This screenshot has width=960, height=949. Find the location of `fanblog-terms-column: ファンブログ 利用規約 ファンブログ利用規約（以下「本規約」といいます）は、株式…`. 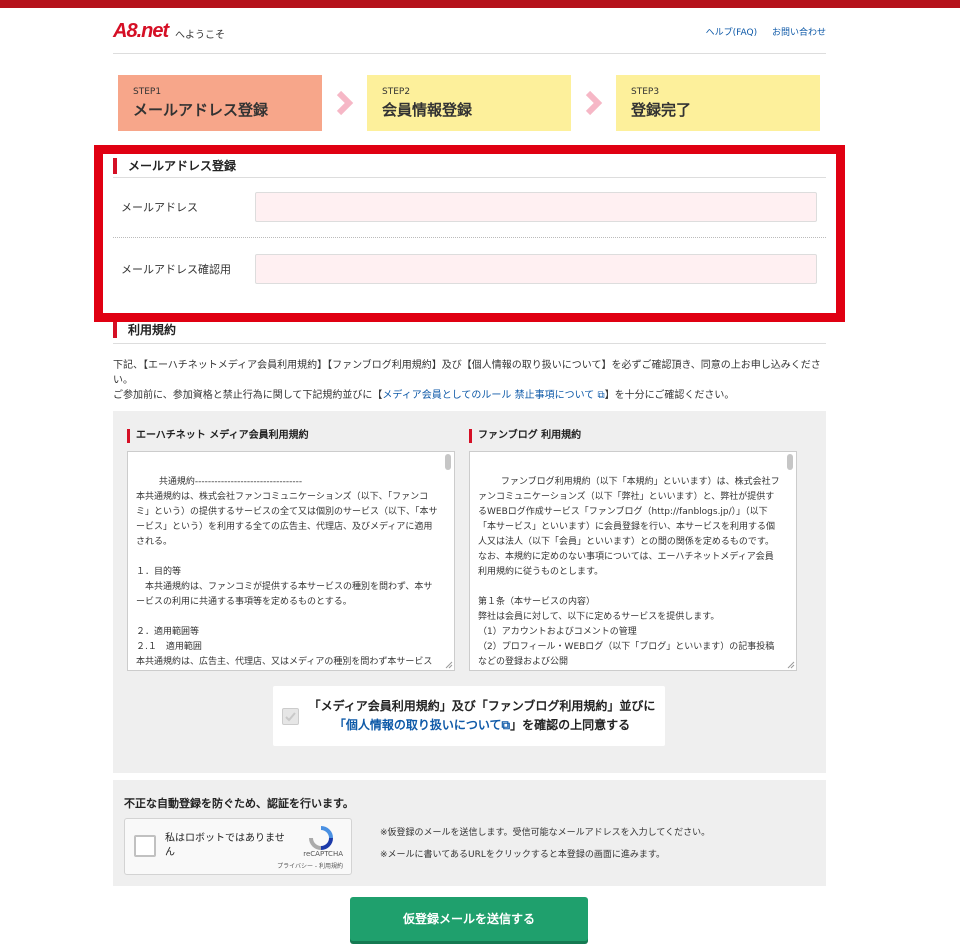

fanblog-terms-column: ファンブログ 利用規約 ファンブログ利用規約（以下「本規約」といいます）は、株式… is located at coordinates (633, 550).